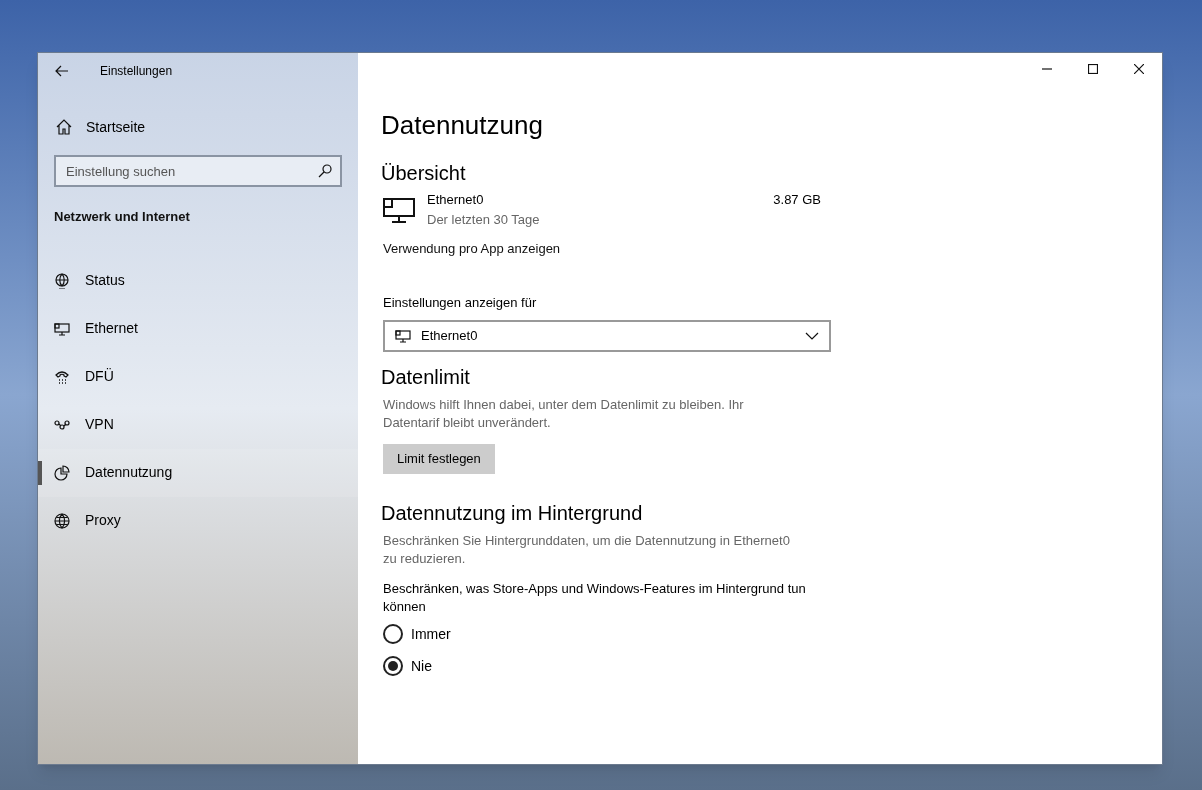 This screenshot has height=790, width=1202. I want to click on usage-amount: 3.87 GB, so click(797, 200).